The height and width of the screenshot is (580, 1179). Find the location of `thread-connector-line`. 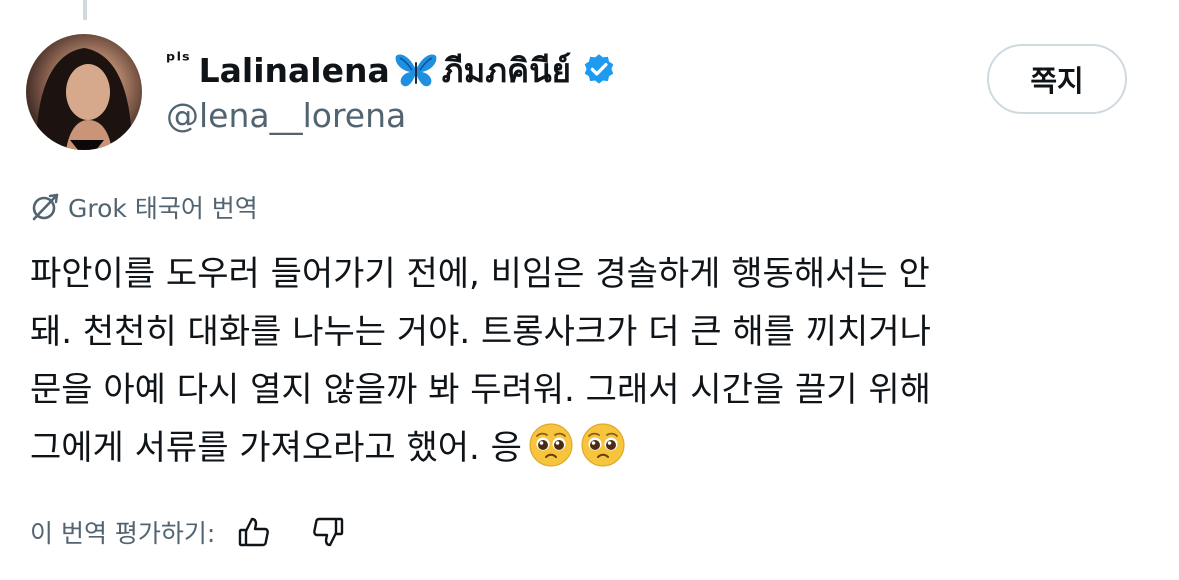

thread-connector-line is located at coordinates (85, 10).